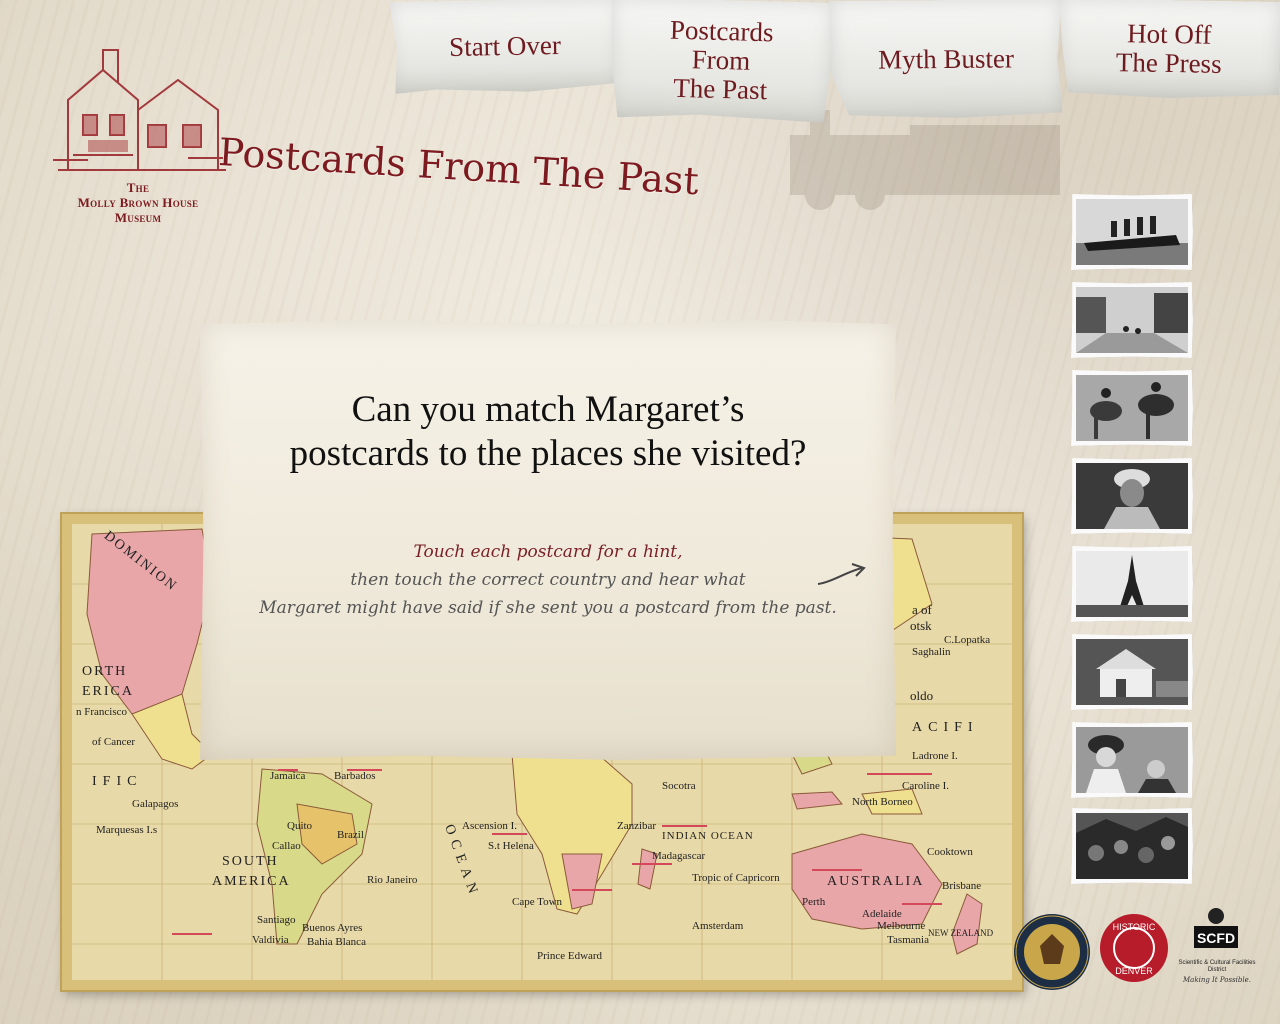 The height and width of the screenshot is (1024, 1280). I want to click on crowd-photo-icon, so click(1132, 846).